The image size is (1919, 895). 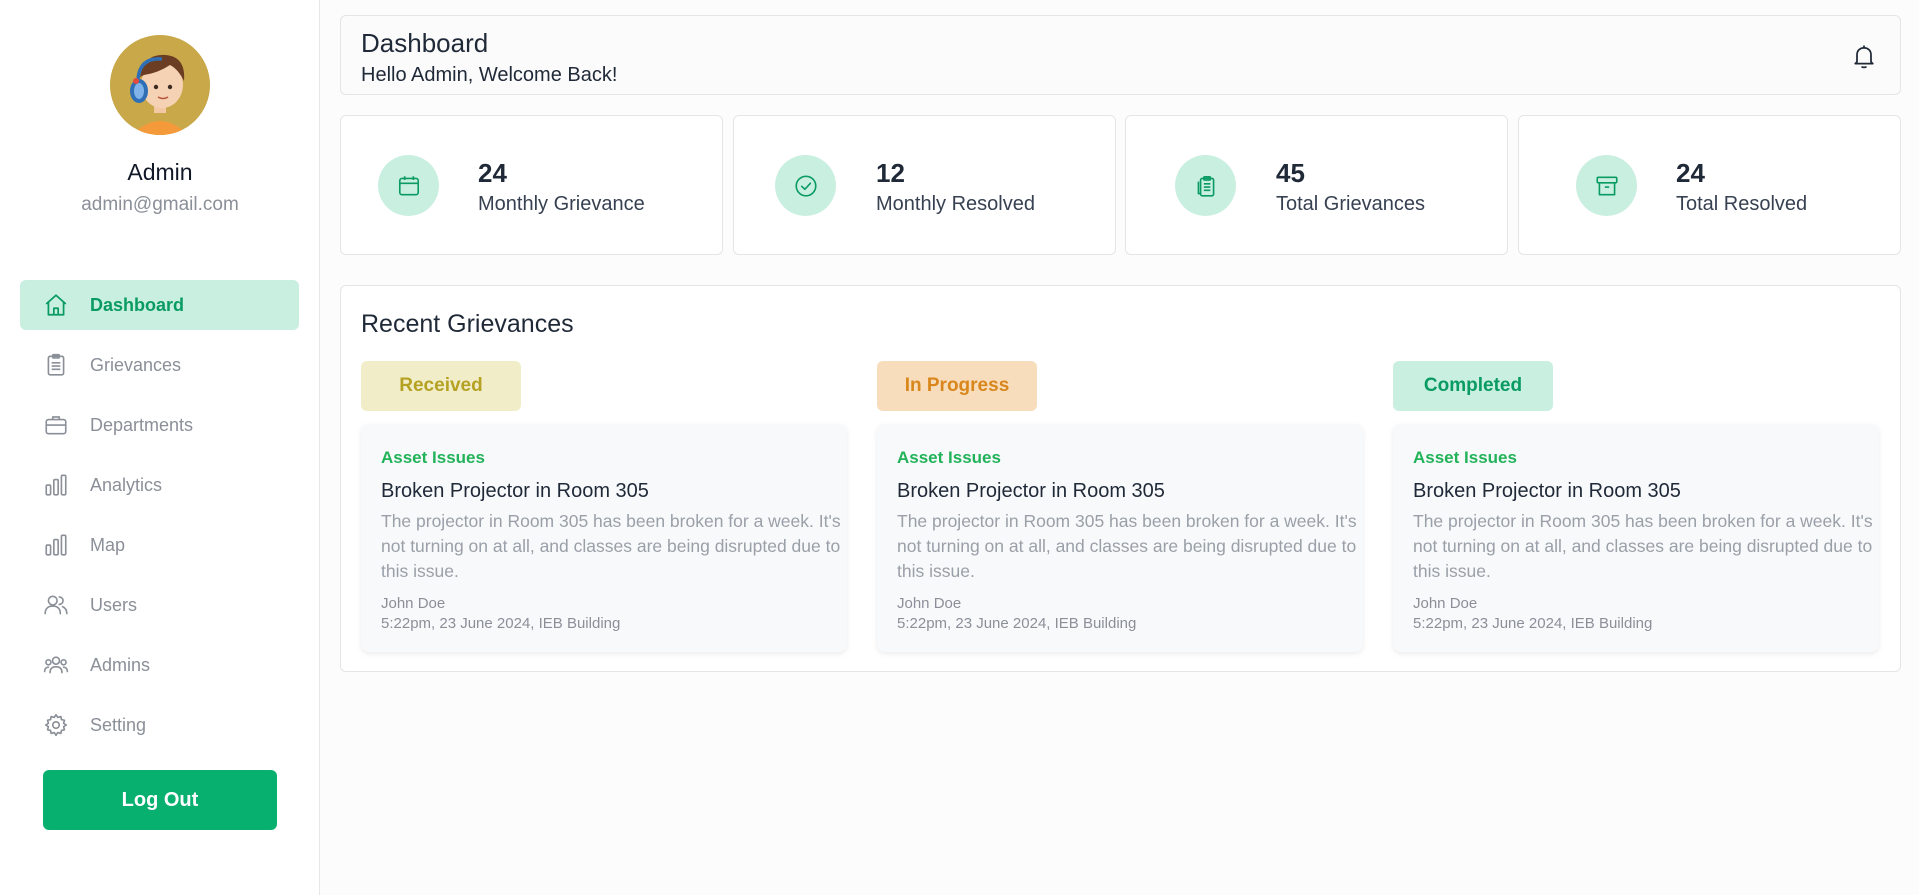 What do you see at coordinates (408, 185) in the screenshot?
I see `calendar-icon` at bounding box center [408, 185].